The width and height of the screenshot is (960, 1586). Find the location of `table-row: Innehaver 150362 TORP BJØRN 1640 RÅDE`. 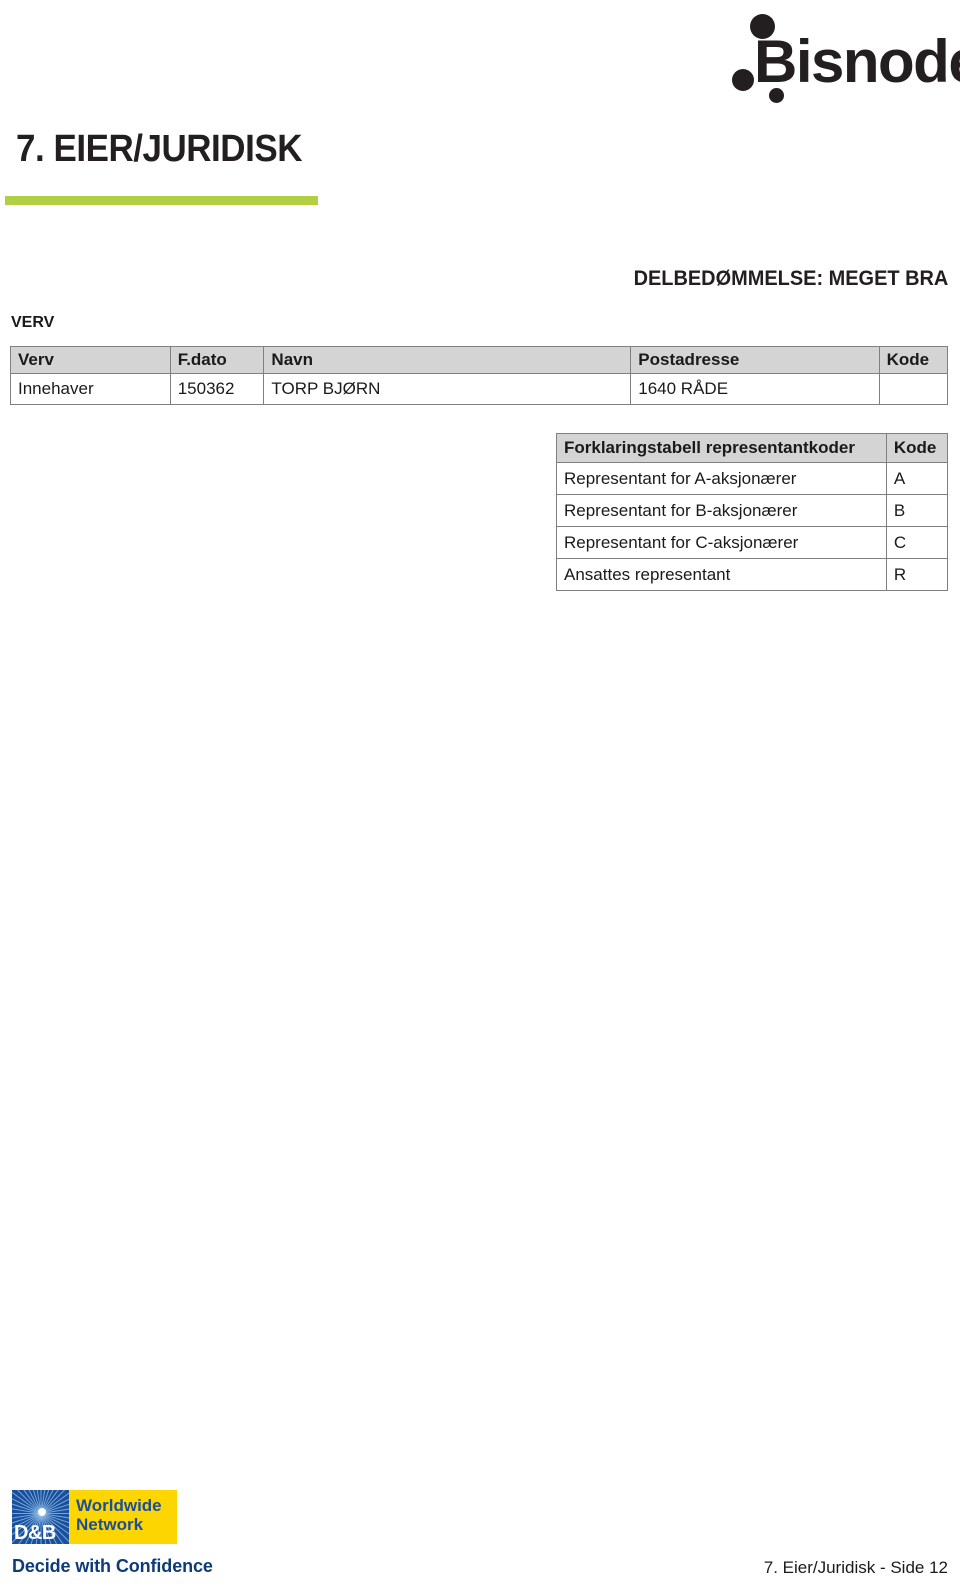

table-row: Innehaver 150362 TORP BJØRN 1640 RÅDE is located at coordinates (479, 389).